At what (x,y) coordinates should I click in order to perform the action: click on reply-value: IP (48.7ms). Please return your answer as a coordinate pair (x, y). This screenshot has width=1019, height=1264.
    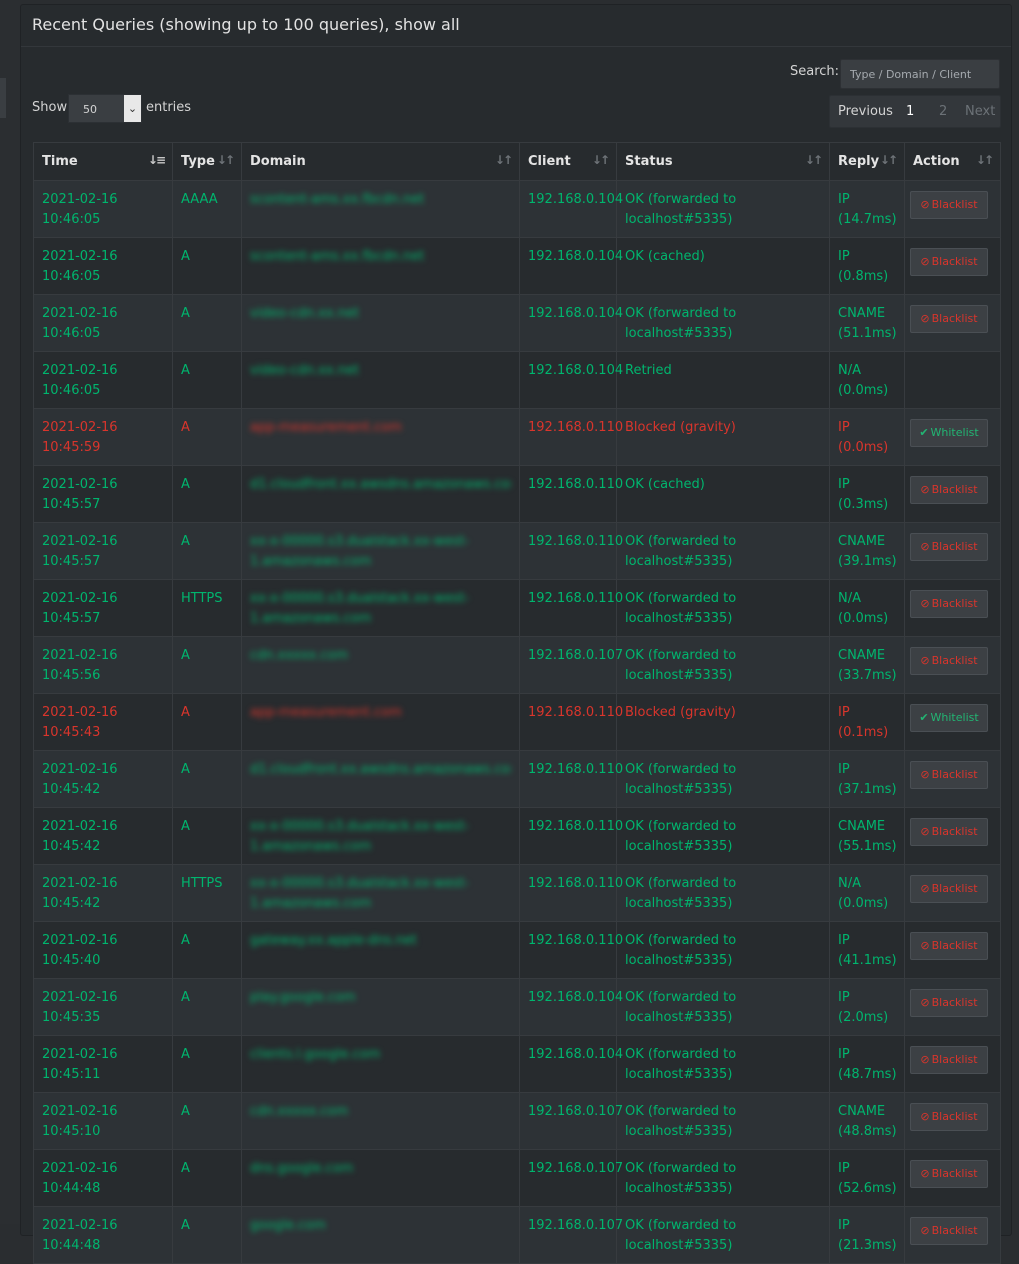
    Looking at the image, I should click on (867, 1064).